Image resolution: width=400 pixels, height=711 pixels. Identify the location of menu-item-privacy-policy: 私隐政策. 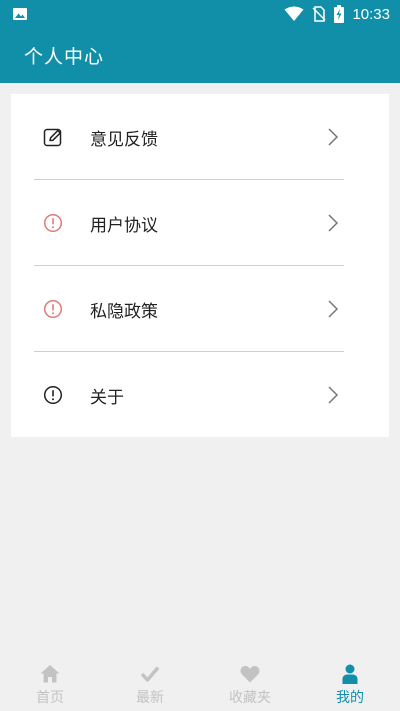
(200, 309).